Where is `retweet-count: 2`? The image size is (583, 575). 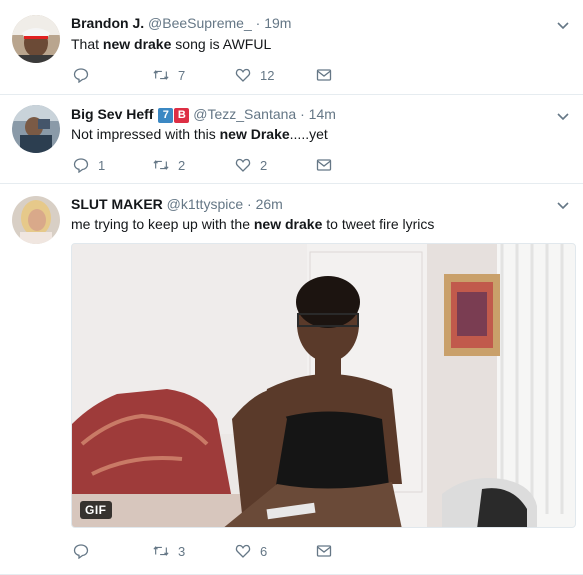 retweet-count: 2 is located at coordinates (182, 165).